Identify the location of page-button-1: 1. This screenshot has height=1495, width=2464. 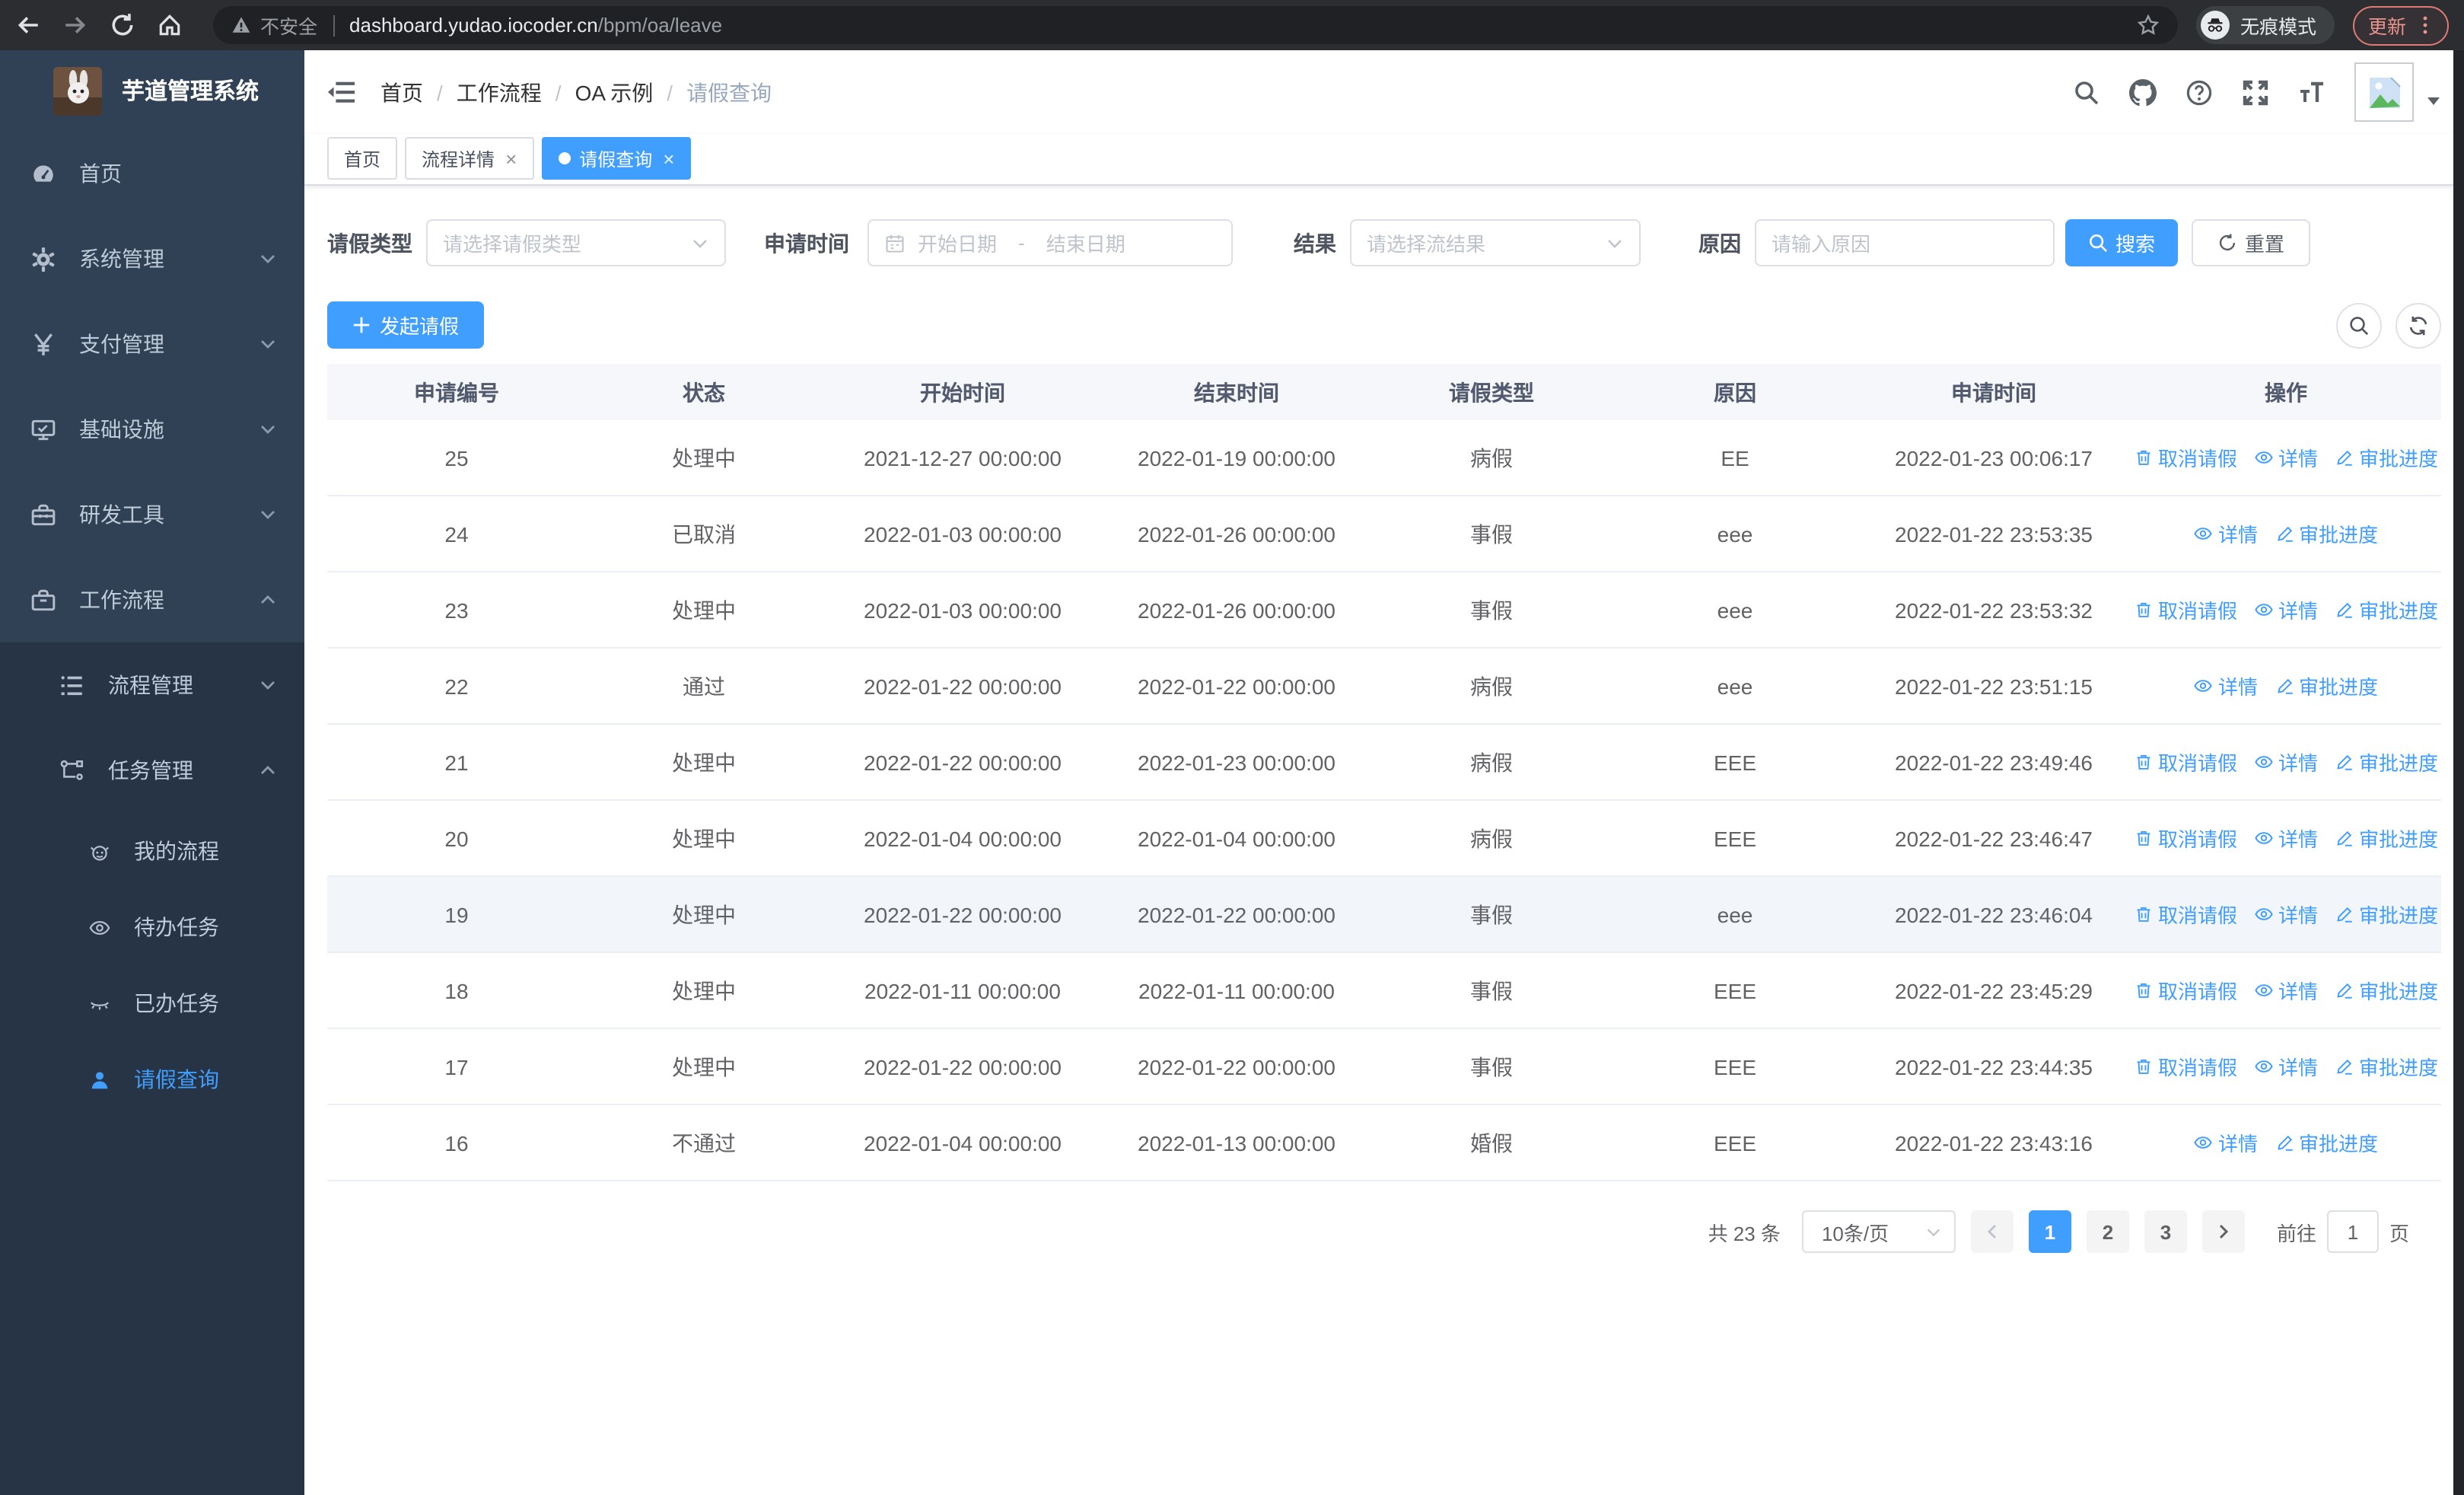
(2049, 1231).